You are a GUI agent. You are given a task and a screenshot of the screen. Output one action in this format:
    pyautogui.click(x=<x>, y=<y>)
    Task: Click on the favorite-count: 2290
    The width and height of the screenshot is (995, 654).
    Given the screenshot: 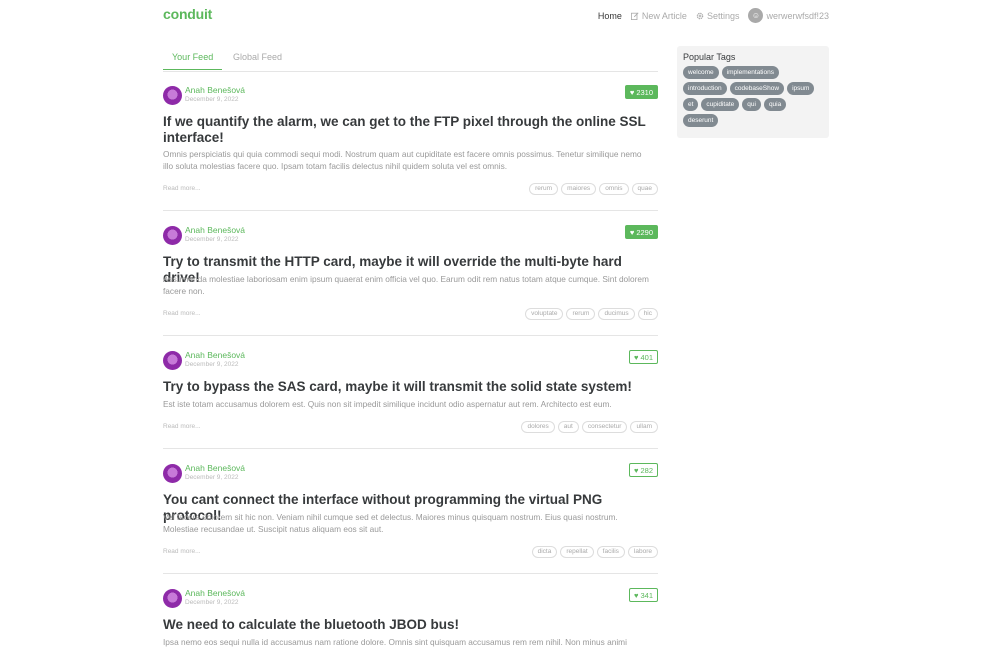 What is the action you would take?
    pyautogui.click(x=644, y=232)
    